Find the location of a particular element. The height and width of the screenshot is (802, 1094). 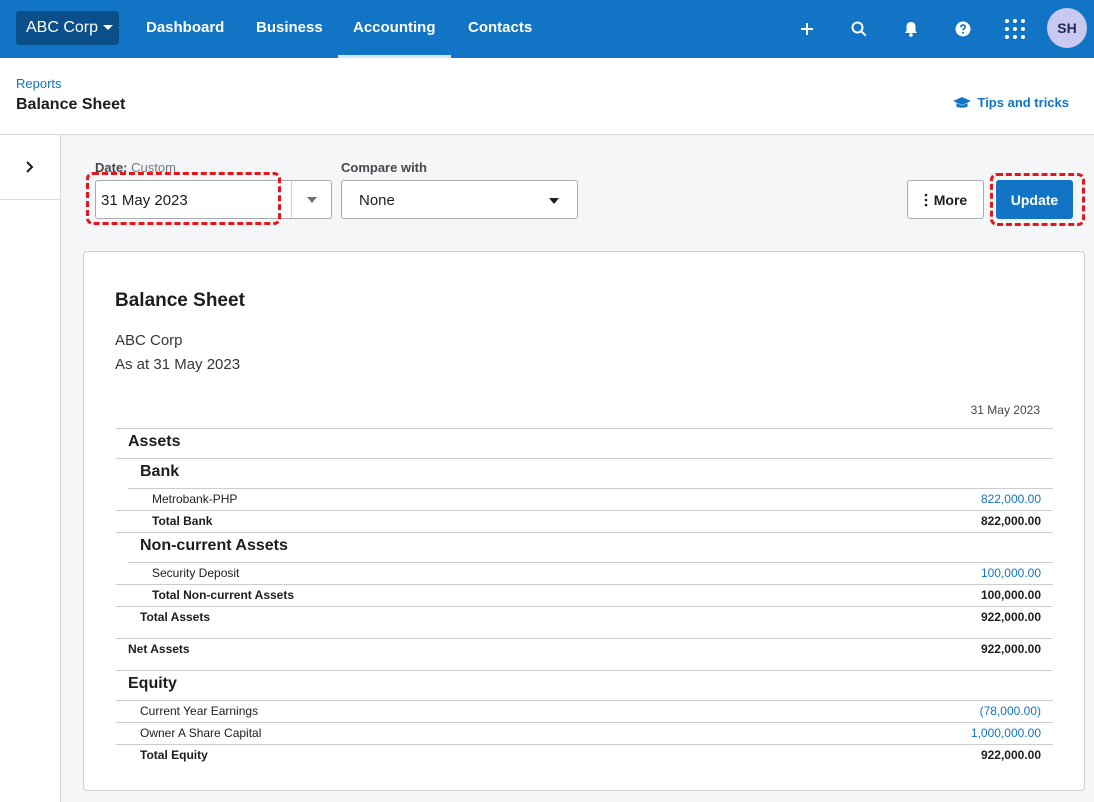

compare-value: None is located at coordinates (377, 200).